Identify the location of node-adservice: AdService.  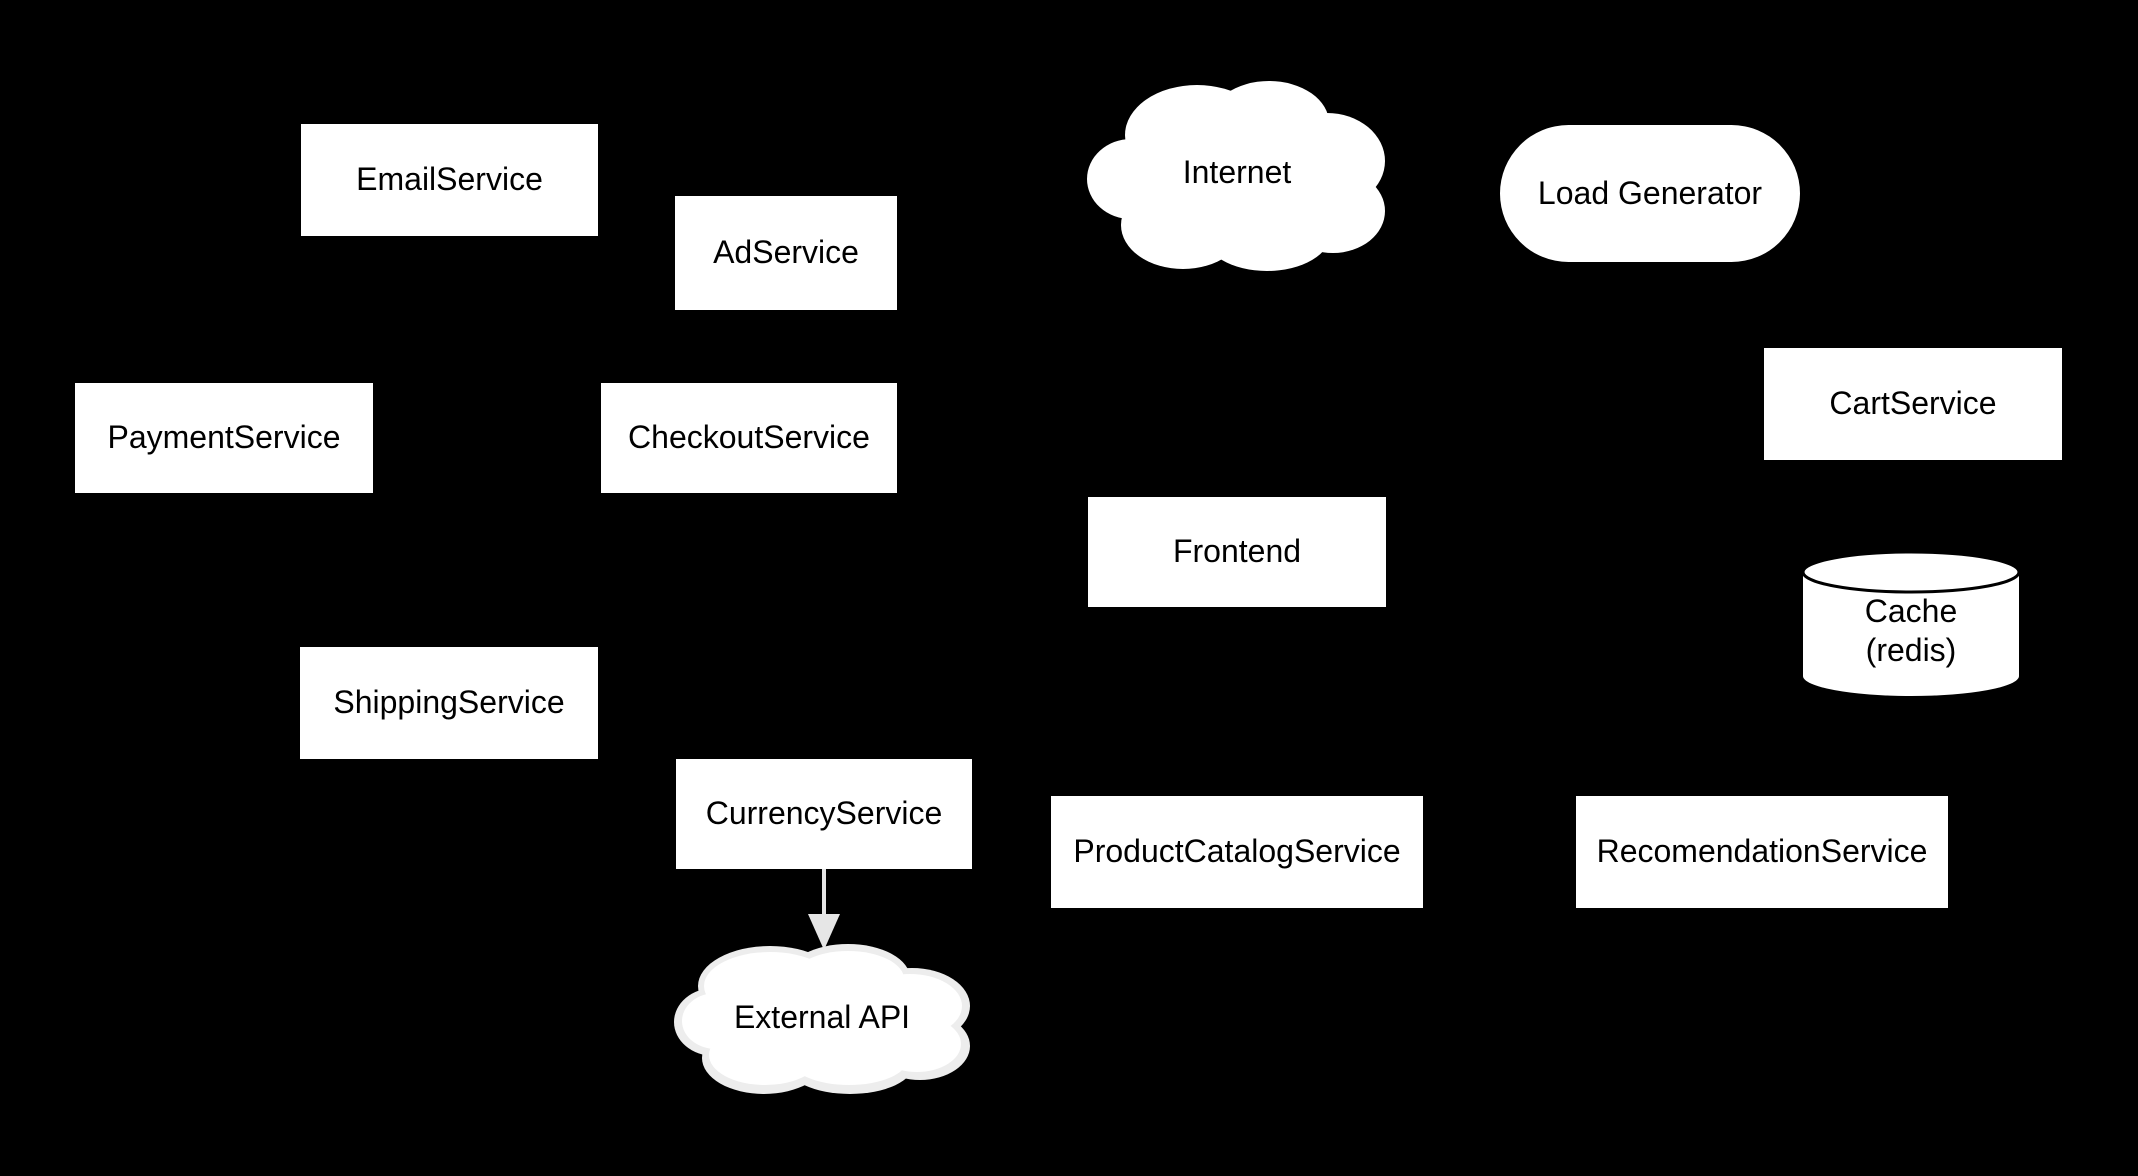
(786, 253).